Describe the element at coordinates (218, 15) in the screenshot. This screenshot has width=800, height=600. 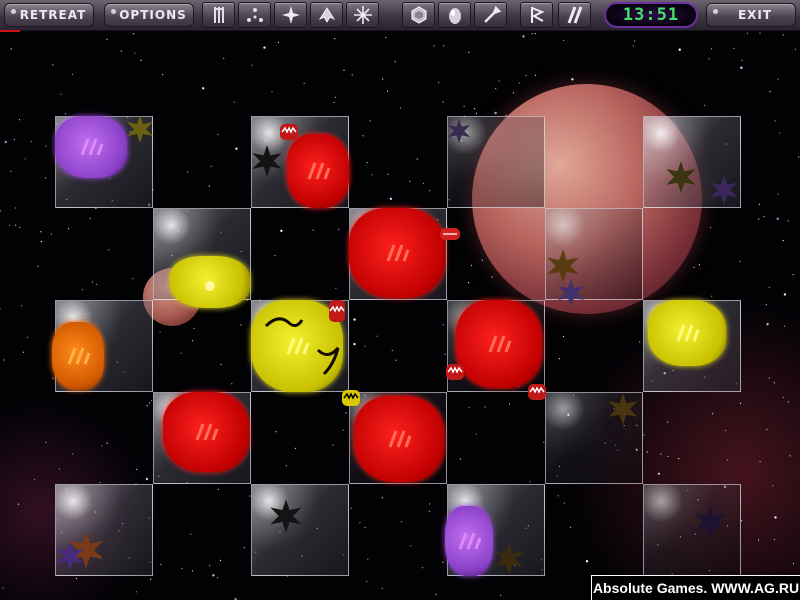
I see `claw-tool-button` at that location.